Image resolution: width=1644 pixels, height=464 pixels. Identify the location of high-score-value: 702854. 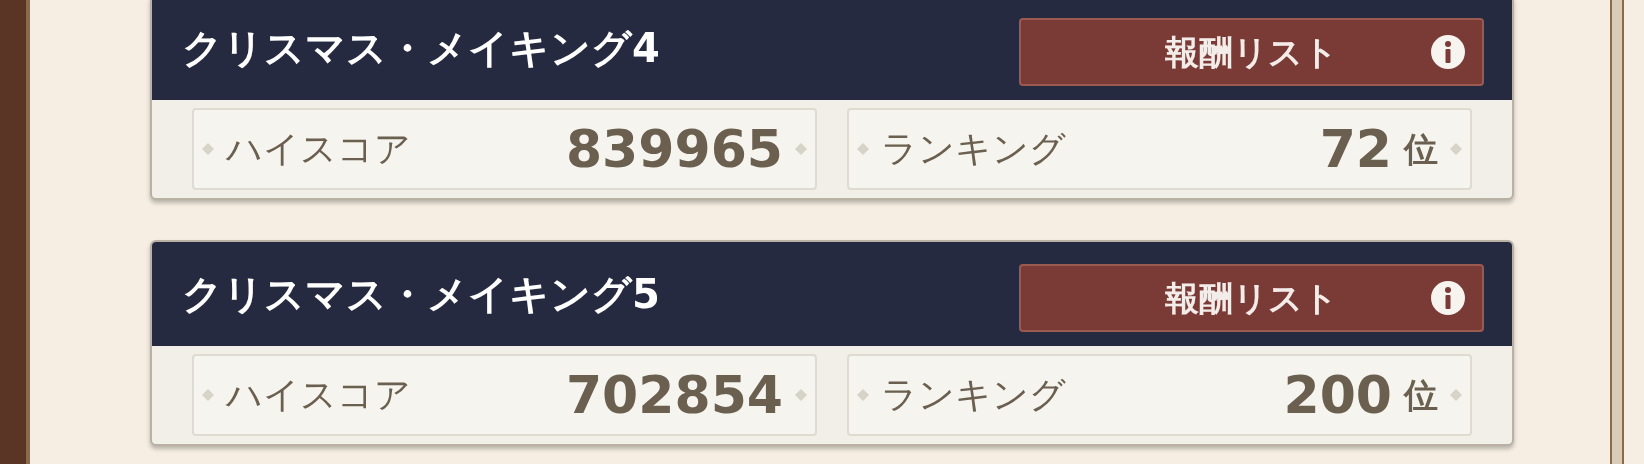
(674, 395).